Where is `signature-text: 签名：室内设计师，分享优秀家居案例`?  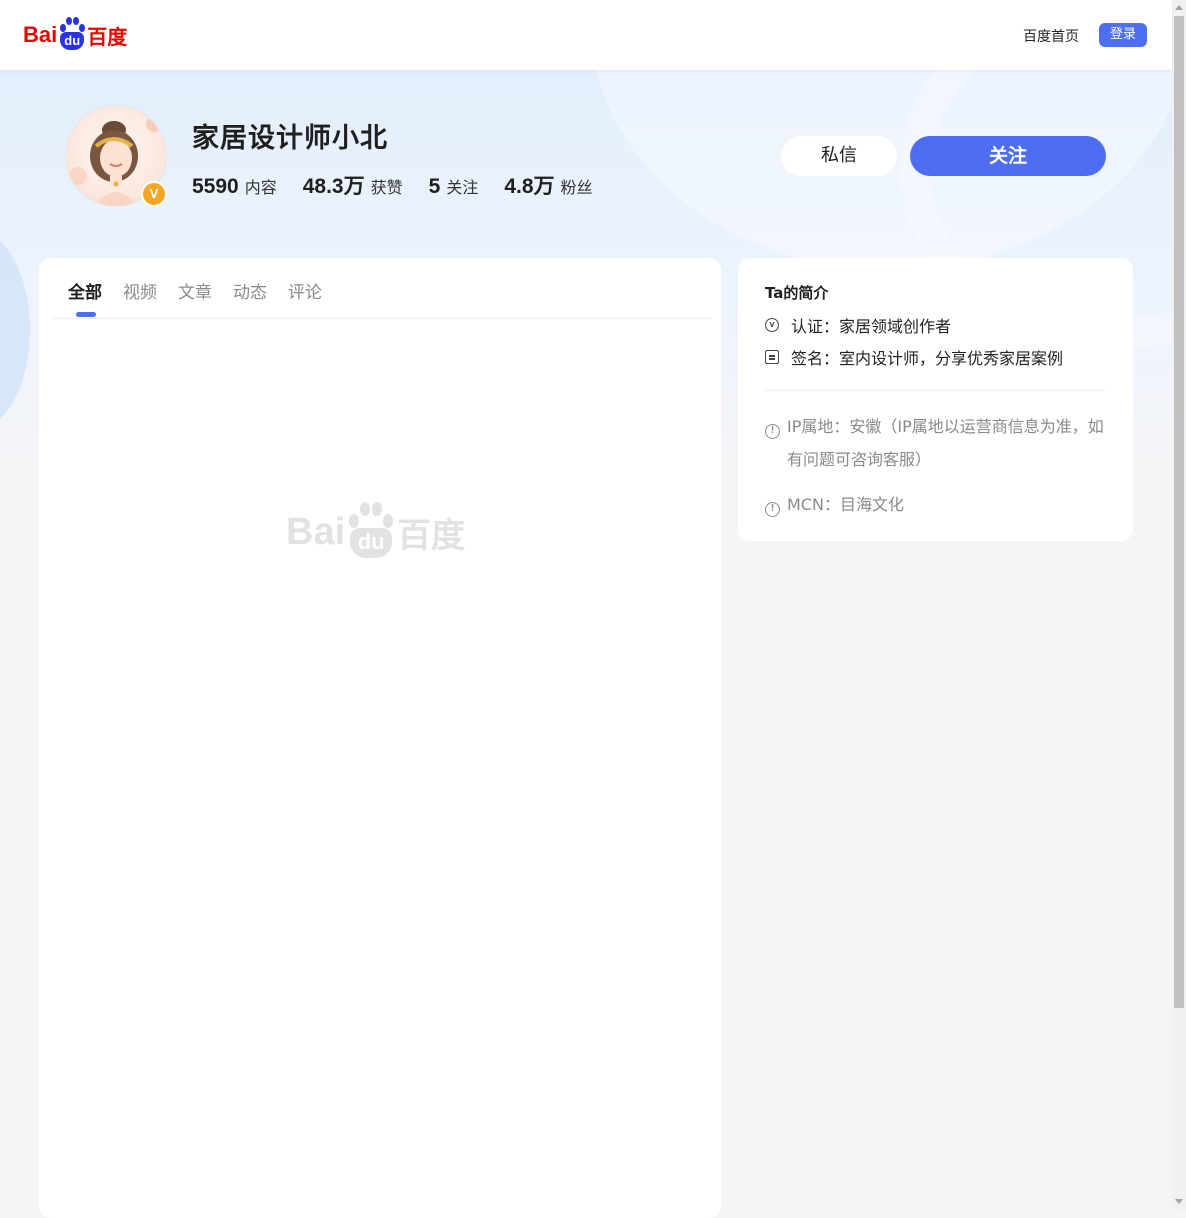 signature-text: 签名：室内设计师，分享优秀家居案例 is located at coordinates (927, 358).